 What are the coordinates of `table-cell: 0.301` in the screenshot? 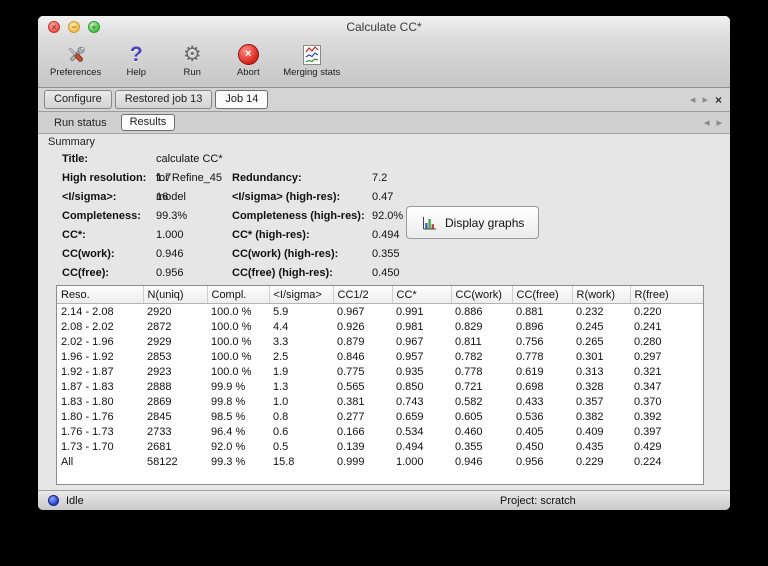 It's located at (590, 356).